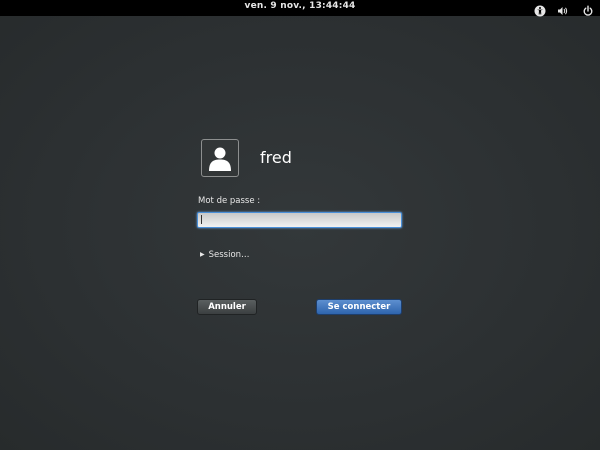 Image resolution: width=600 pixels, height=450 pixels. I want to click on user-icon, so click(220, 159).